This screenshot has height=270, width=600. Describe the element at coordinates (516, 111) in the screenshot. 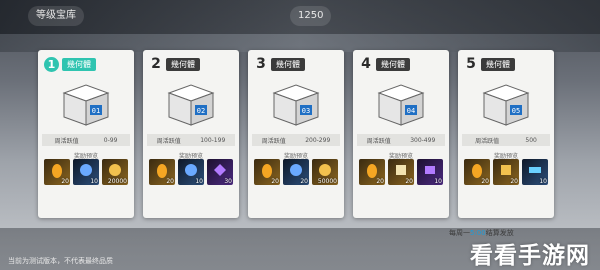

I see `svg-text: 05` at that location.